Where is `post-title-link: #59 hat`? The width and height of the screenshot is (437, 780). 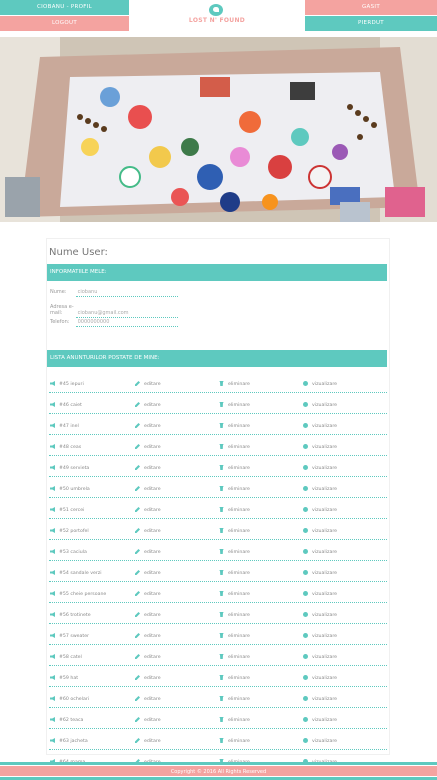
post-title-link: #59 hat is located at coordinates (64, 678).